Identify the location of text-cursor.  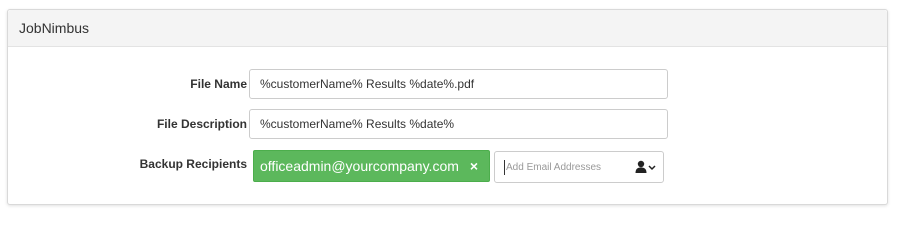
(504, 167).